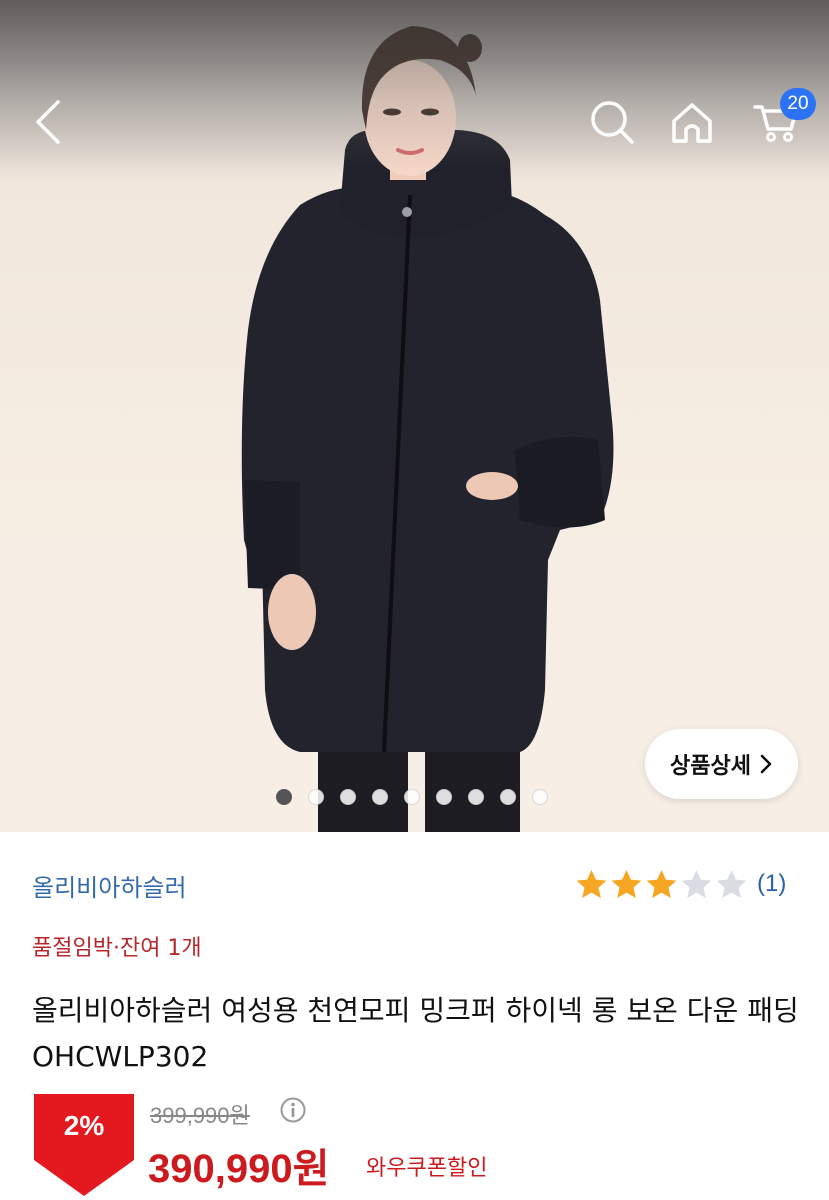 Image resolution: width=829 pixels, height=1200 pixels. I want to click on discount-badge-shape, so click(84, 1145).